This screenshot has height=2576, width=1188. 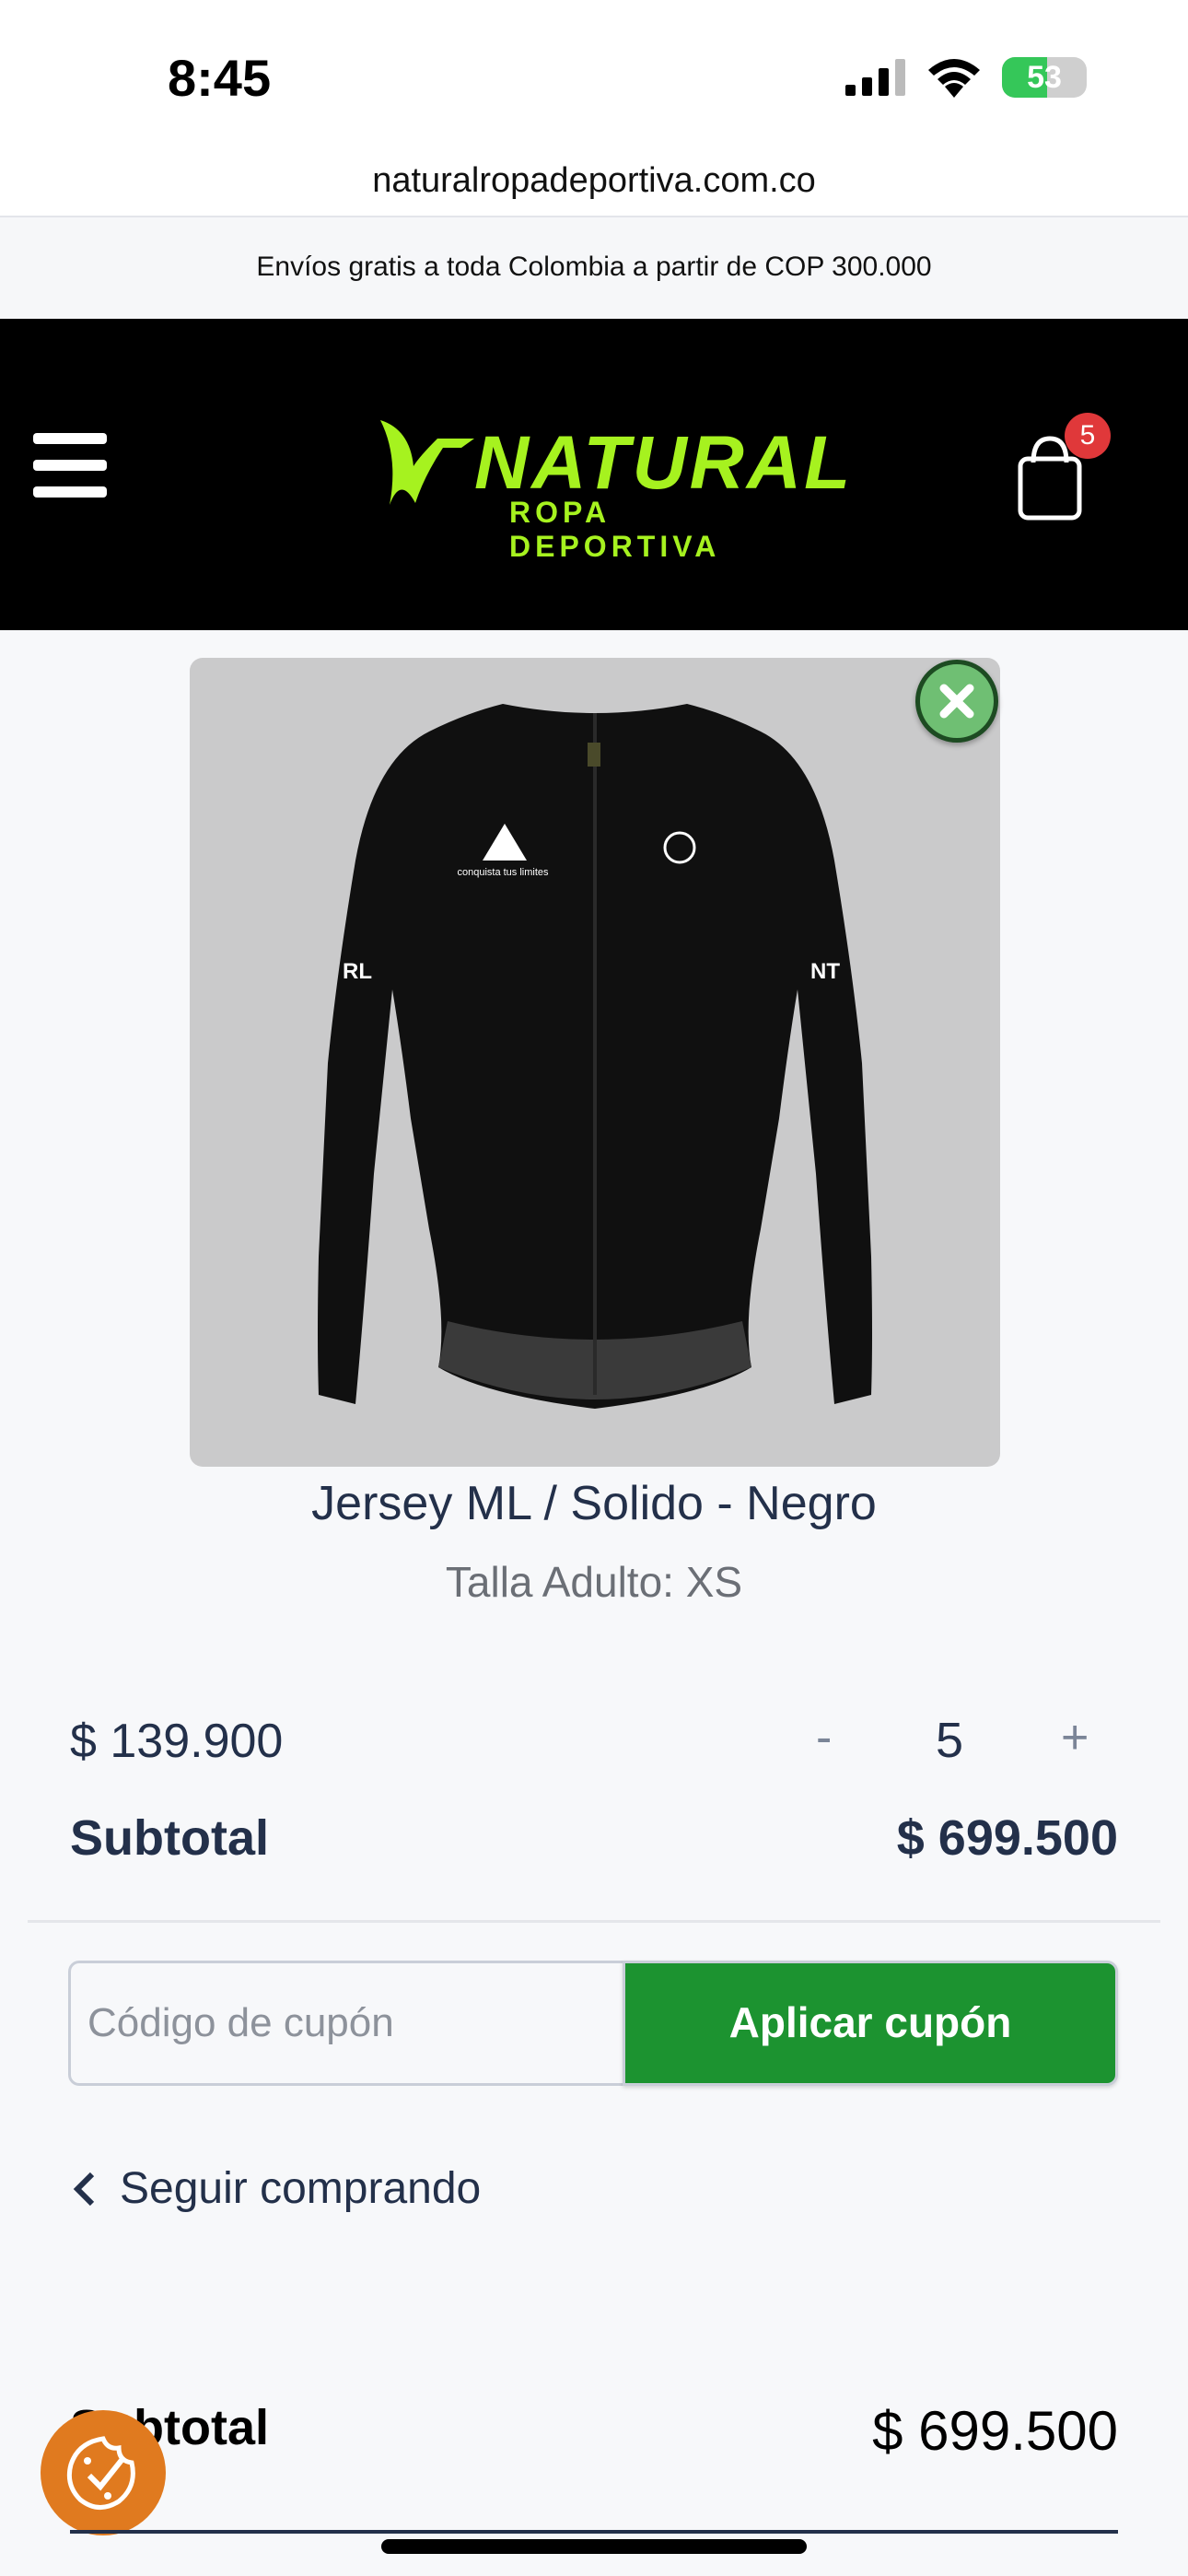 I want to click on summary-divider, so click(x=594, y=2532).